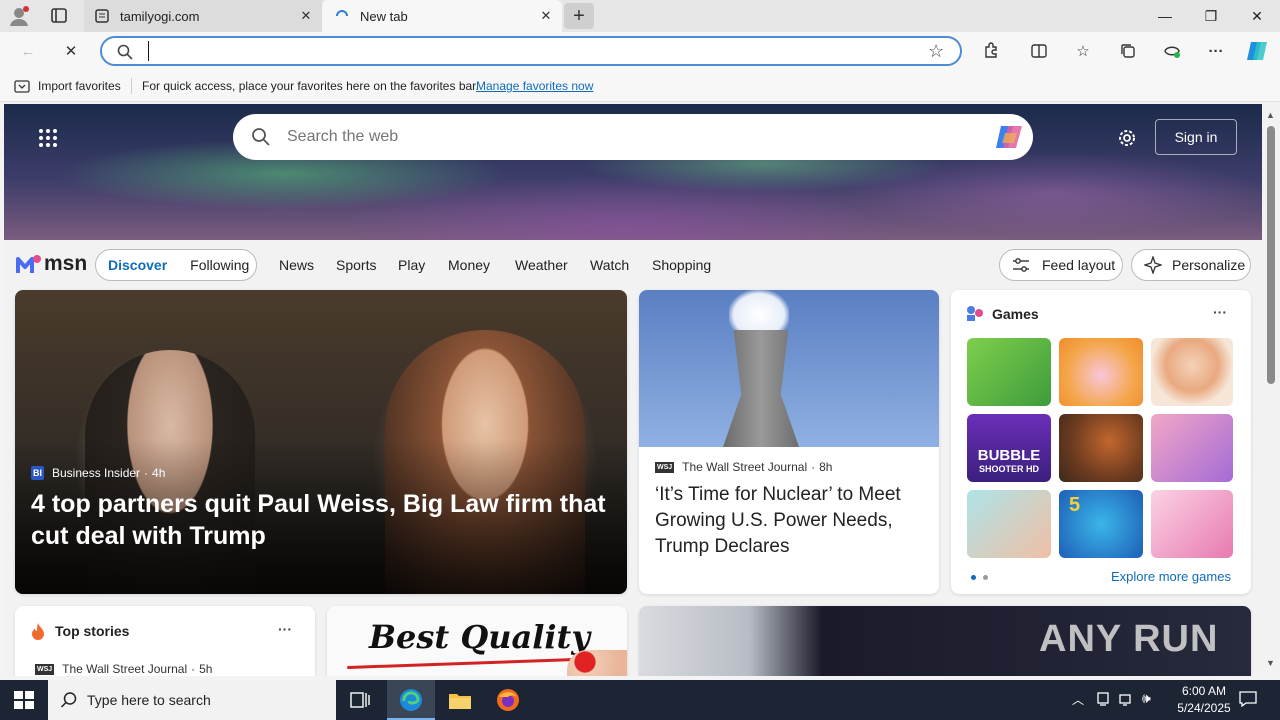  Describe the element at coordinates (609, 265) in the screenshot. I see `nav-watch: Watch` at that location.